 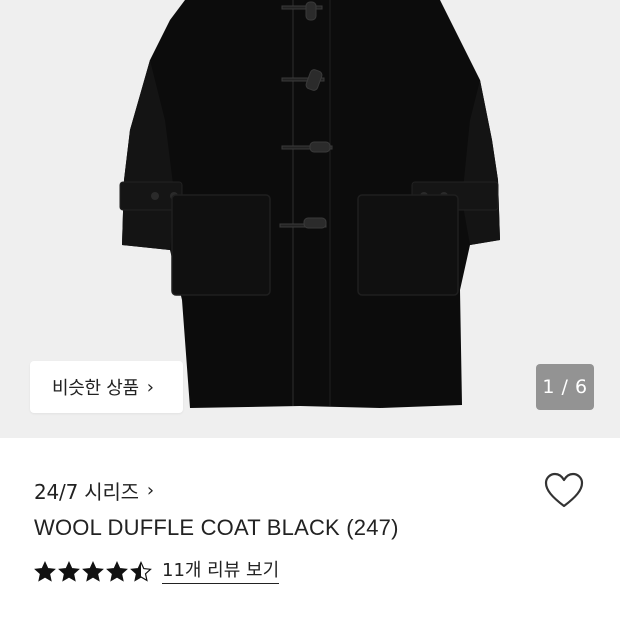 I want to click on series-link: 24/7 시리즈 ›, so click(x=94, y=490).